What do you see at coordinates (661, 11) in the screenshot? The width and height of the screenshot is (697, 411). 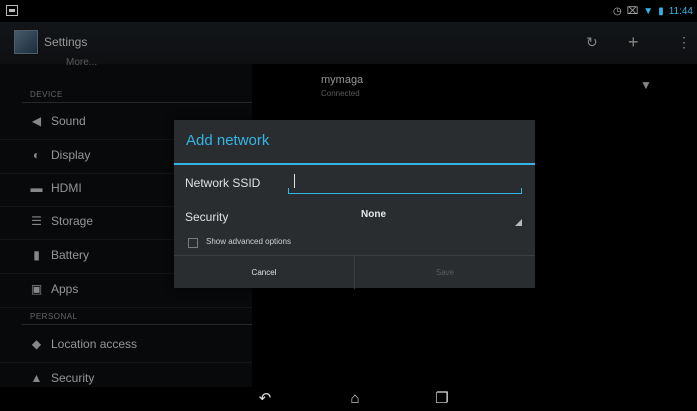 I see `battery-status-icon: ▮` at bounding box center [661, 11].